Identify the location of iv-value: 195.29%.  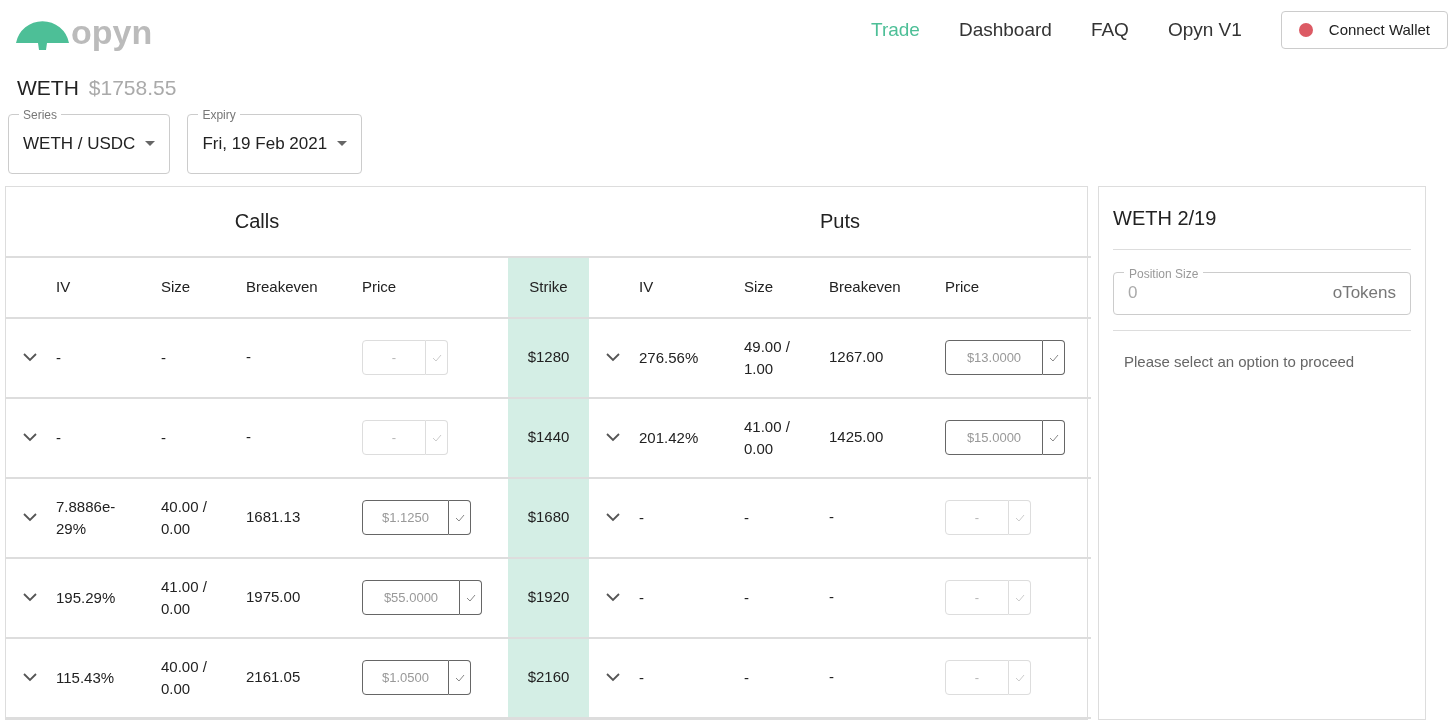
(86, 597).